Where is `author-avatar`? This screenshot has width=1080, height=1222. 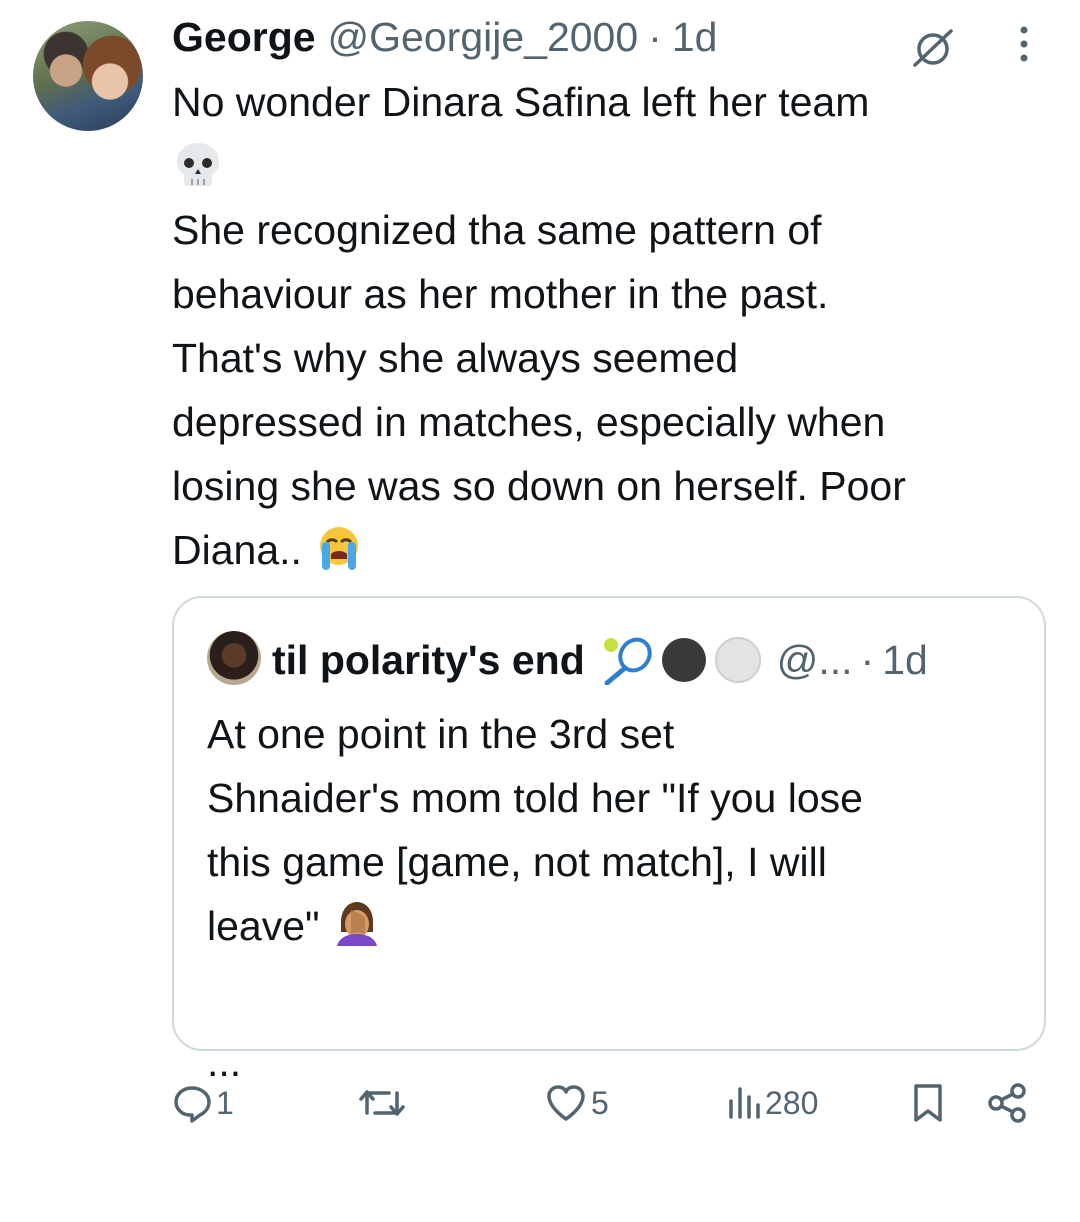
author-avatar is located at coordinates (88, 76).